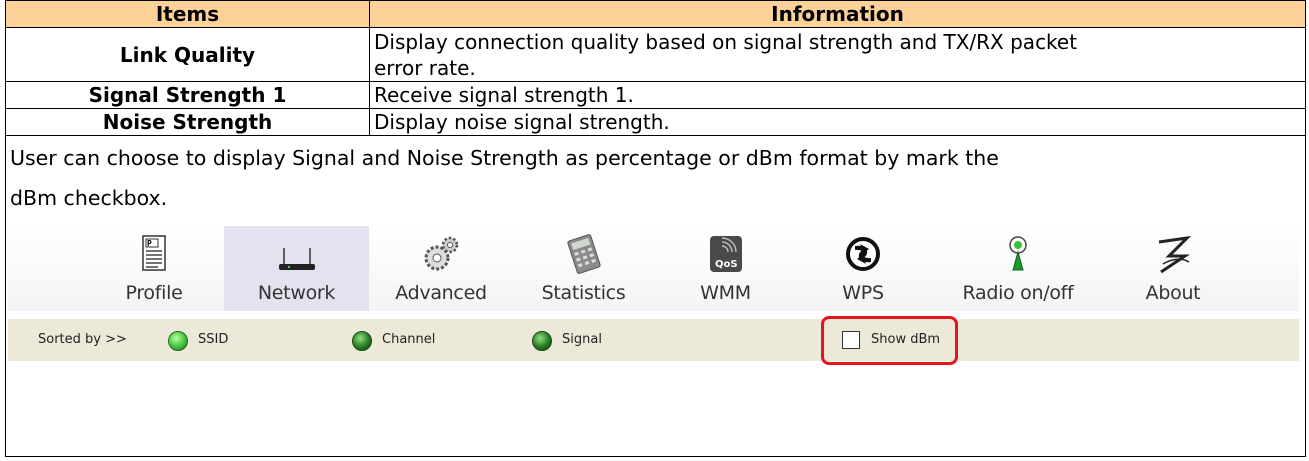  What do you see at coordinates (1173, 293) in the screenshot?
I see `about-label: About` at bounding box center [1173, 293].